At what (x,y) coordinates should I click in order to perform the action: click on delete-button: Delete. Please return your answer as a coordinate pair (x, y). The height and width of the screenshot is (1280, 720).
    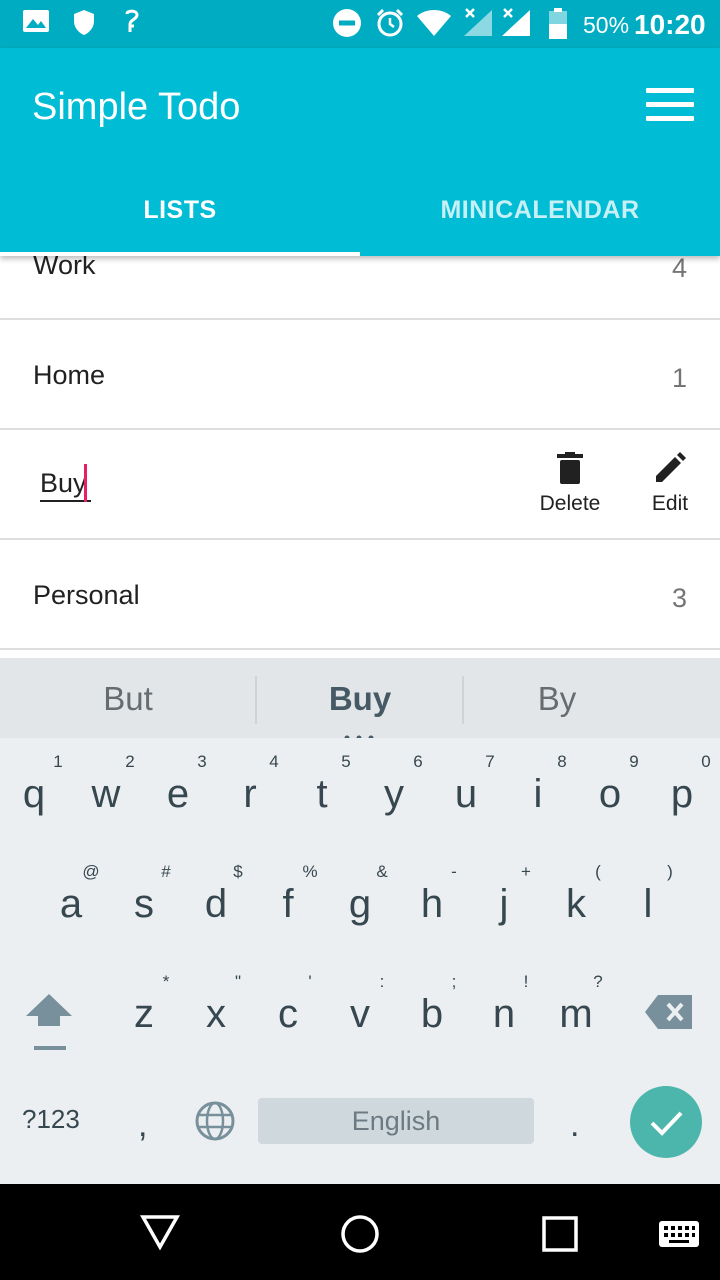
    Looking at the image, I should click on (570, 484).